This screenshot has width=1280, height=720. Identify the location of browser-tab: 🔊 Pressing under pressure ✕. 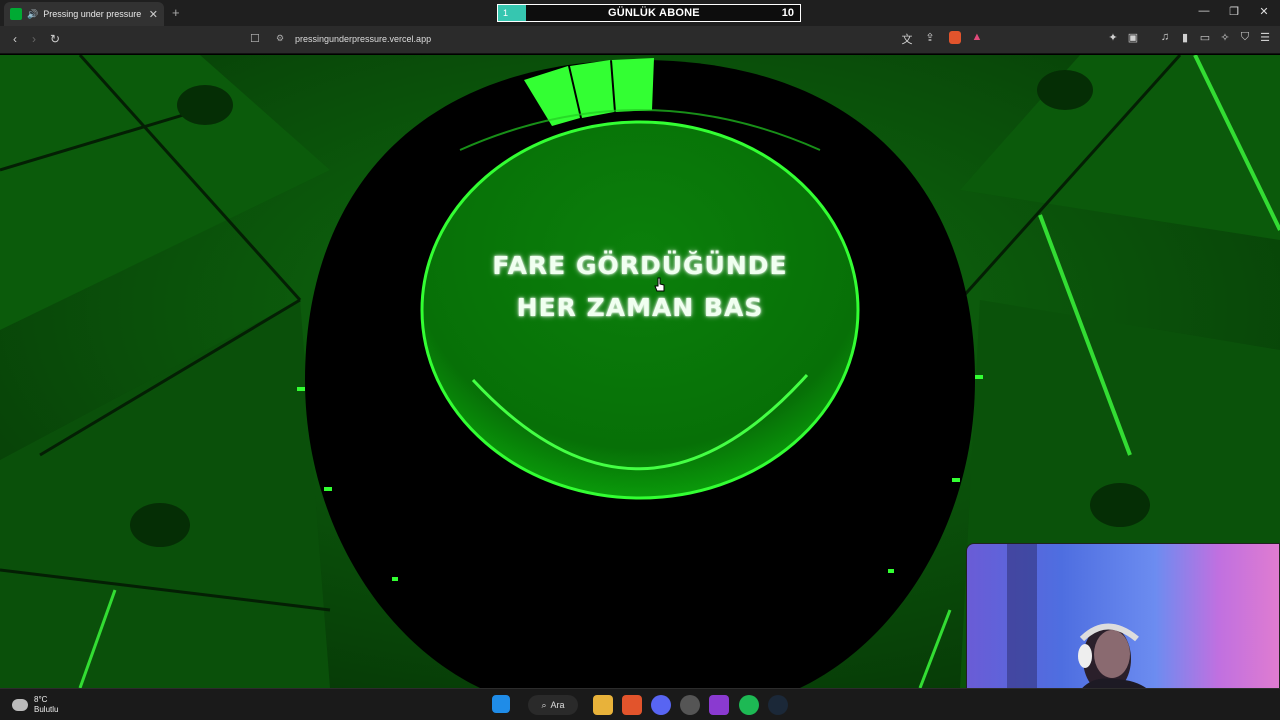
(84, 14).